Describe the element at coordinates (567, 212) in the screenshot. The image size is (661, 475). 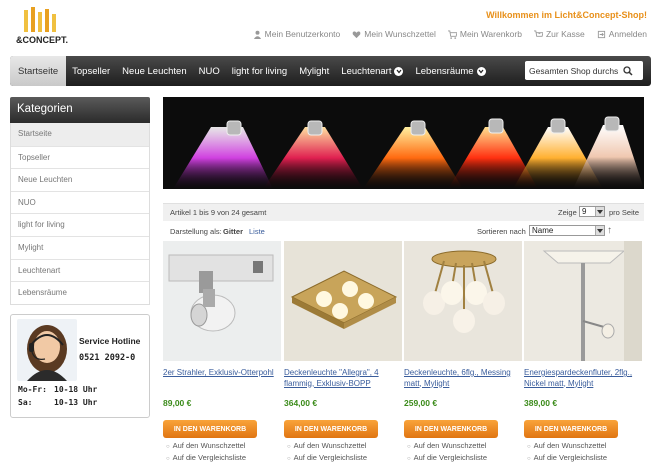
I see `show-label: Zeige` at that location.